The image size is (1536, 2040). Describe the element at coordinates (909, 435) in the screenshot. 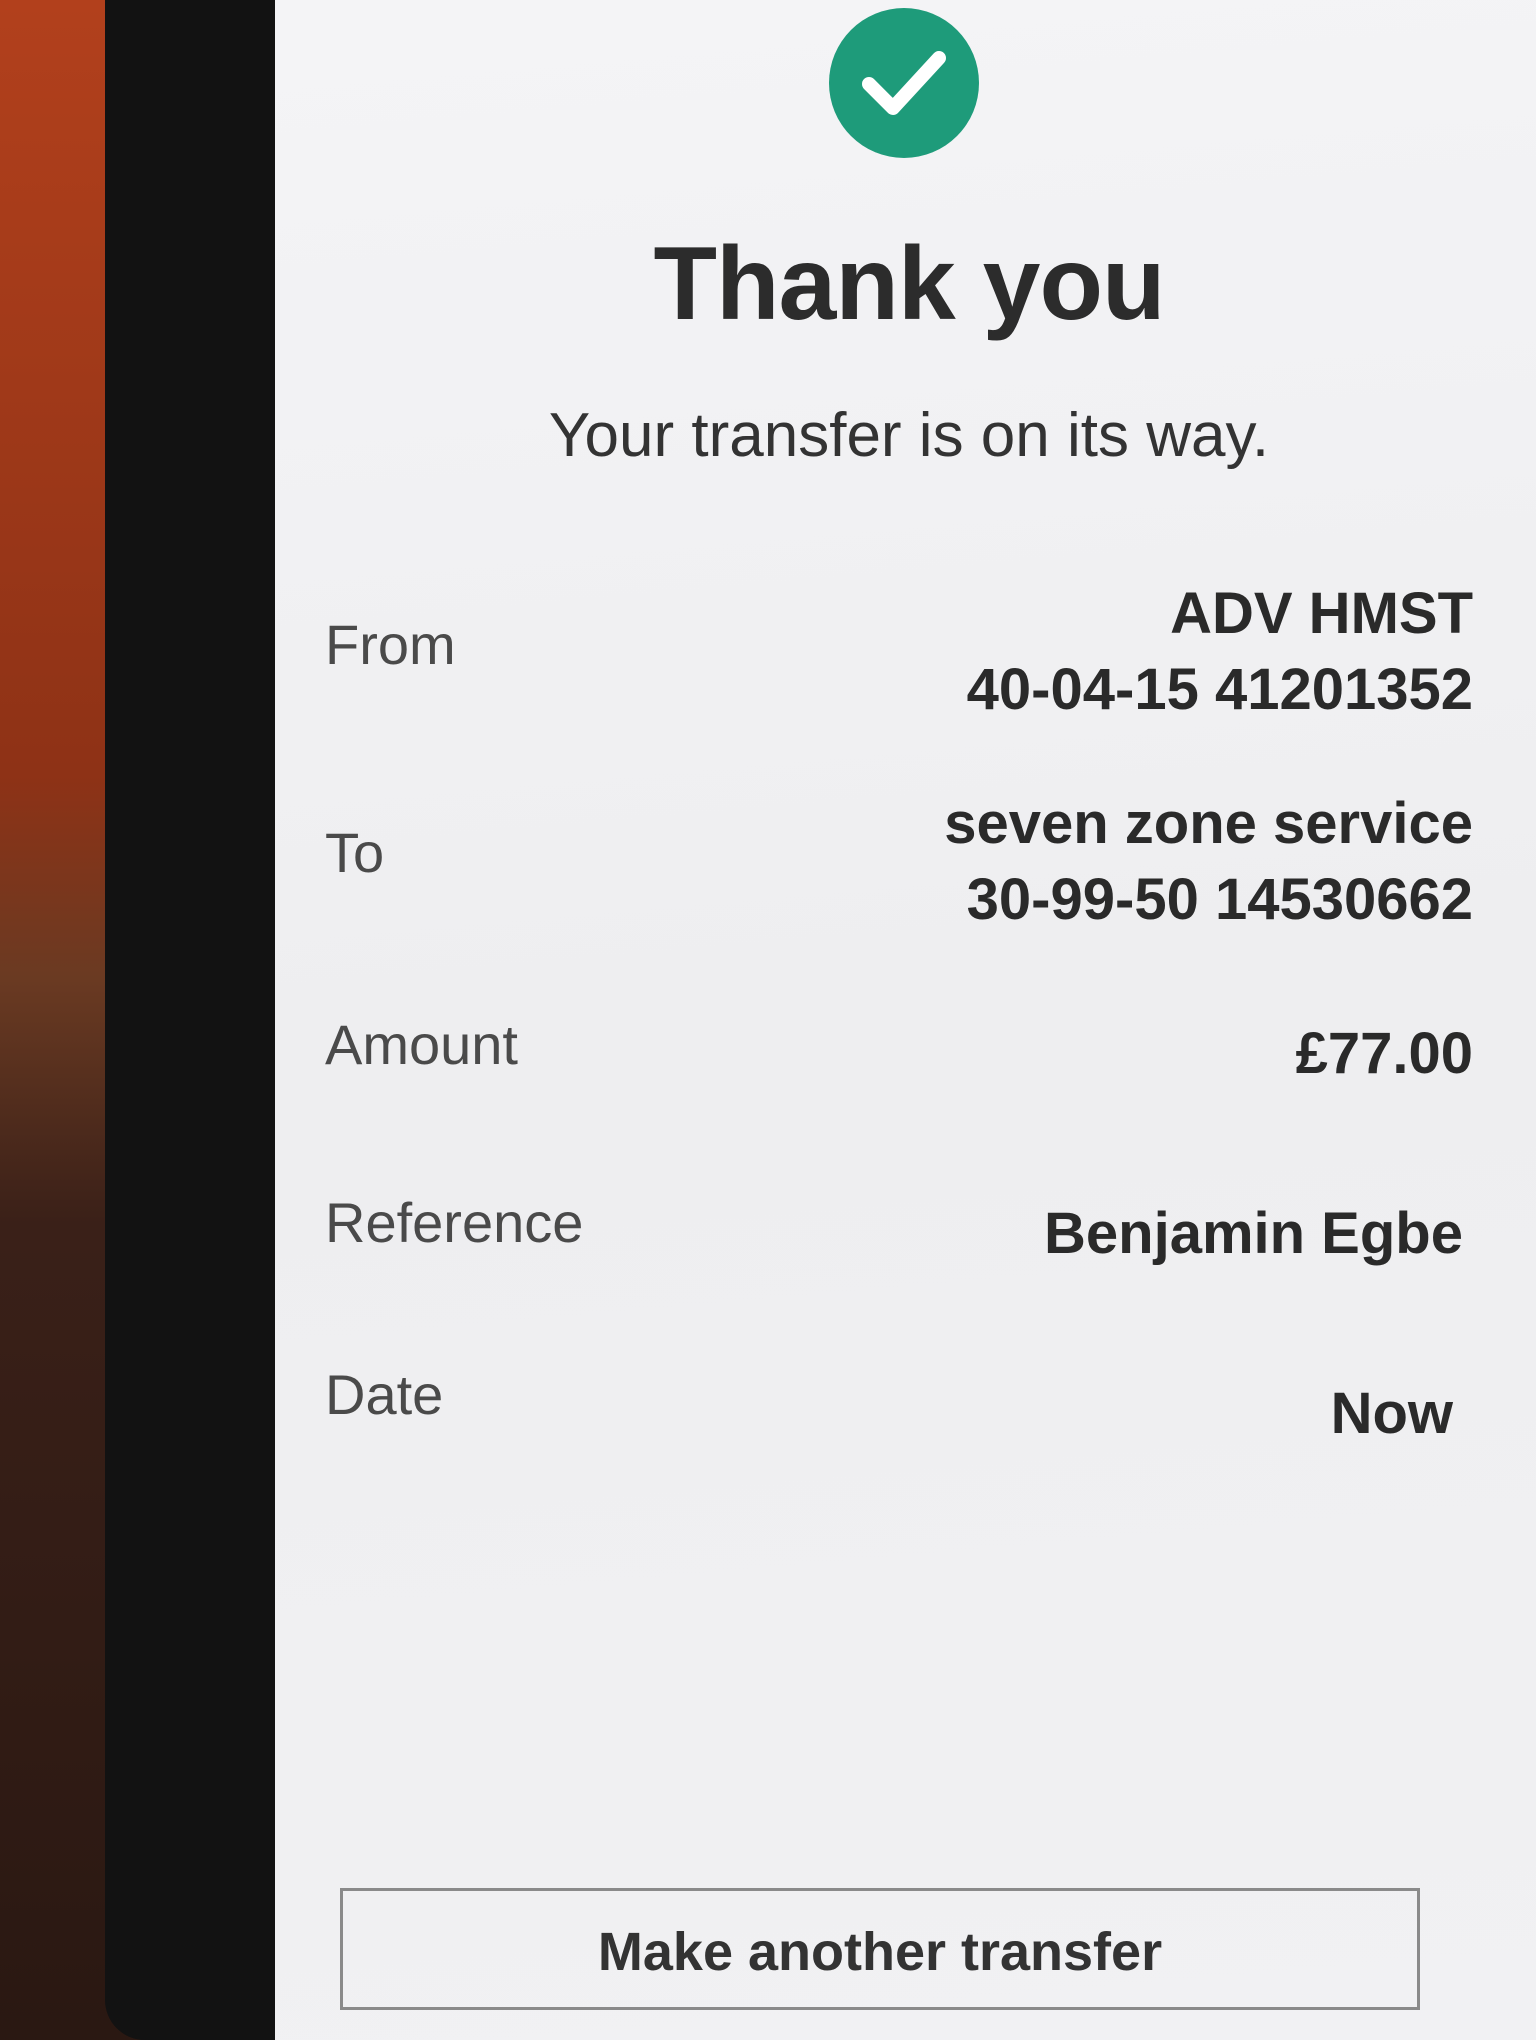

I see `page-subtitle: Your transfer is on its way.` at that location.